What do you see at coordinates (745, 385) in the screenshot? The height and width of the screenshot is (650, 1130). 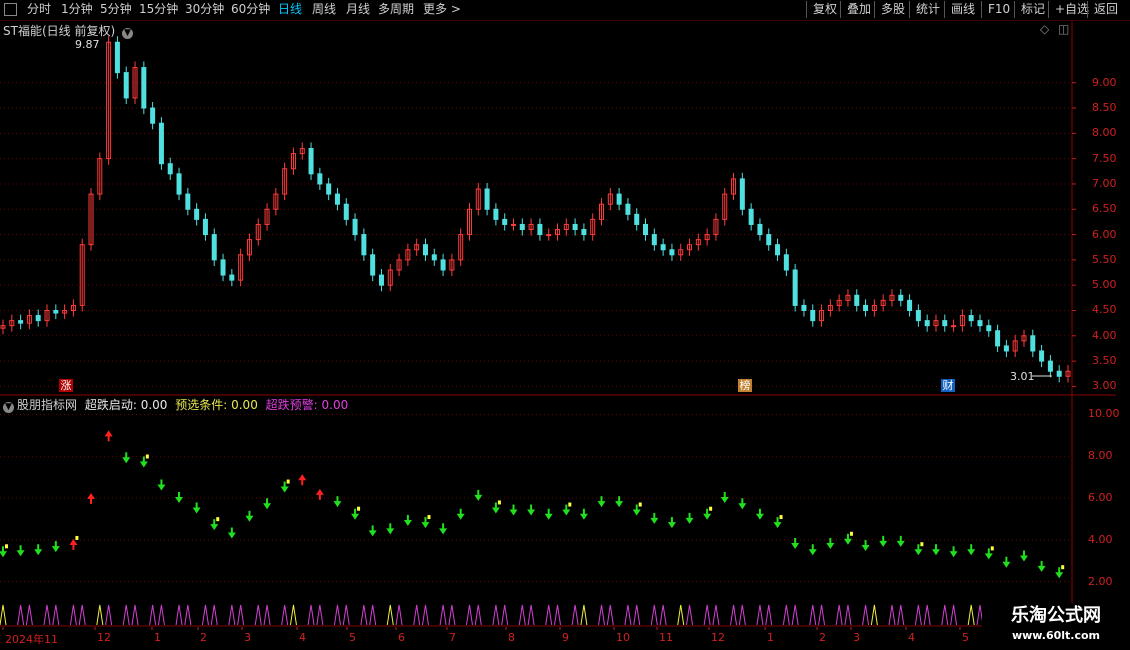 I see `rank-marker: 榜` at bounding box center [745, 385].